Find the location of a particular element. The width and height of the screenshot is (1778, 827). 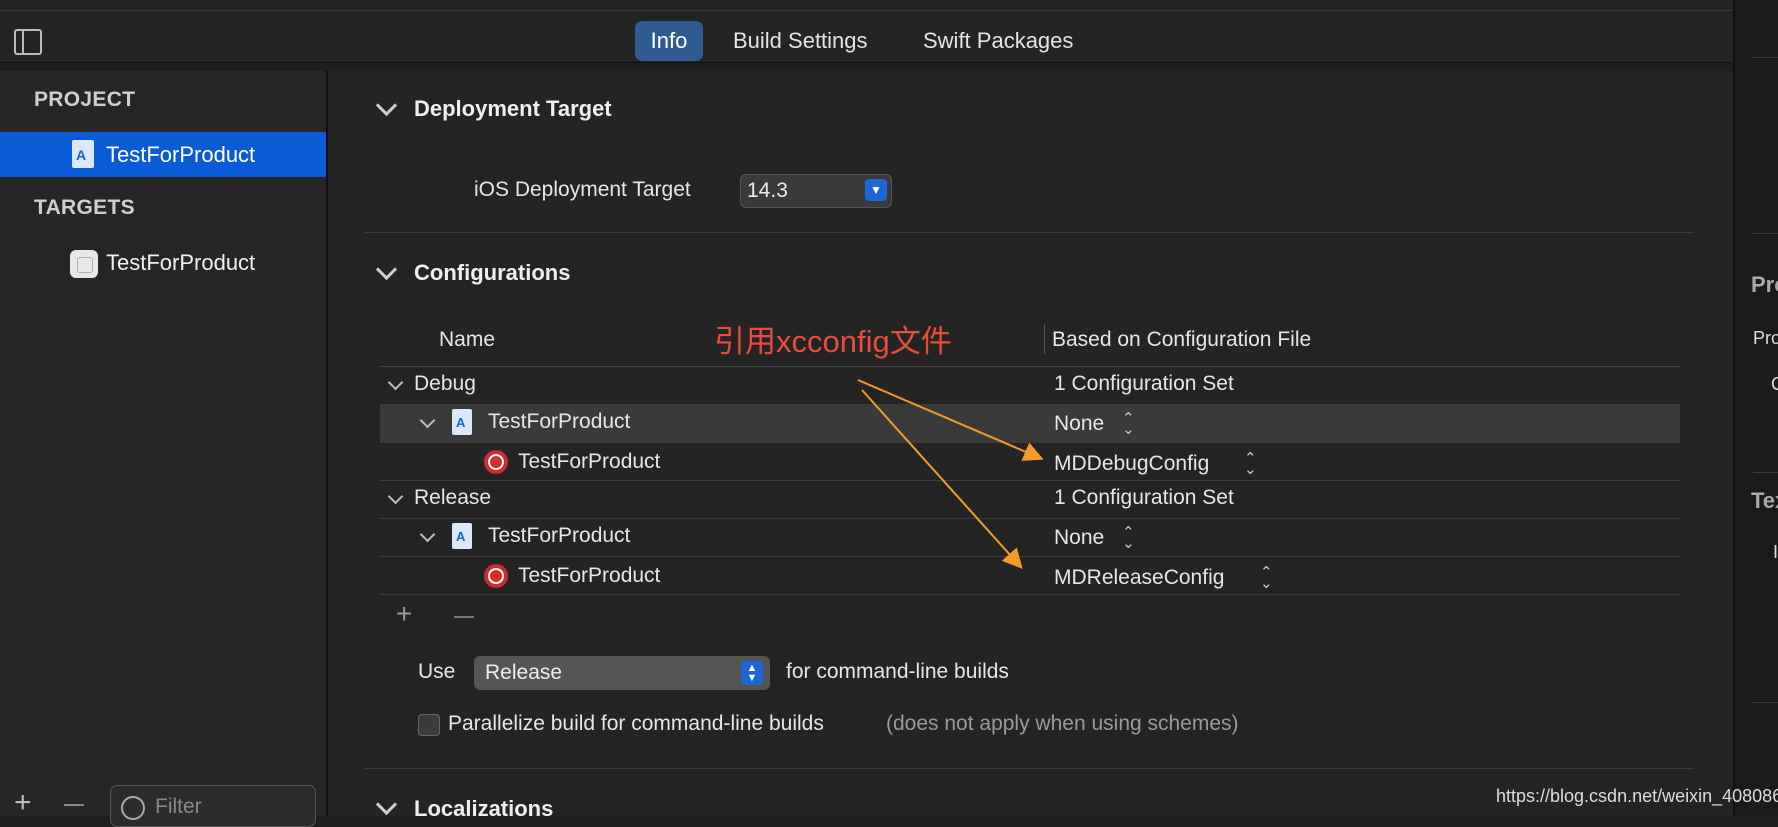

inspector-label: C is located at coordinates (1774, 384).